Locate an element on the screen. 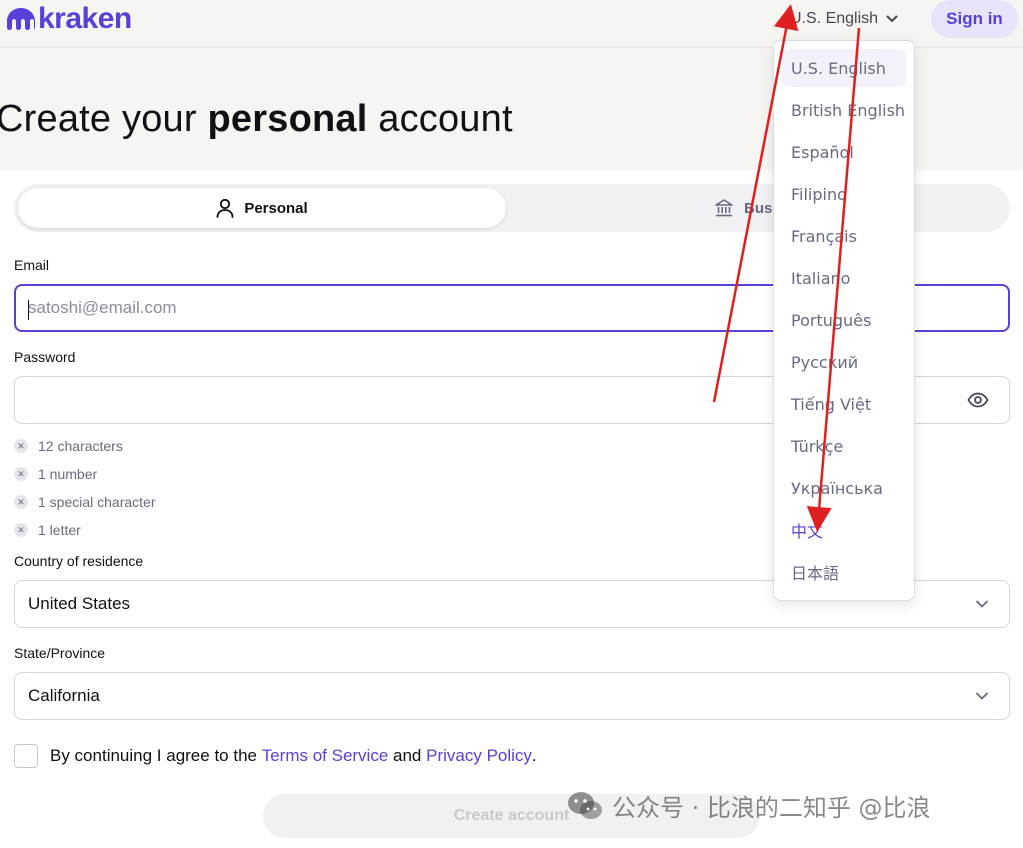 Image resolution: width=1023 pixels, height=848 pixels. terms-link: Terms of Service is located at coordinates (325, 756).